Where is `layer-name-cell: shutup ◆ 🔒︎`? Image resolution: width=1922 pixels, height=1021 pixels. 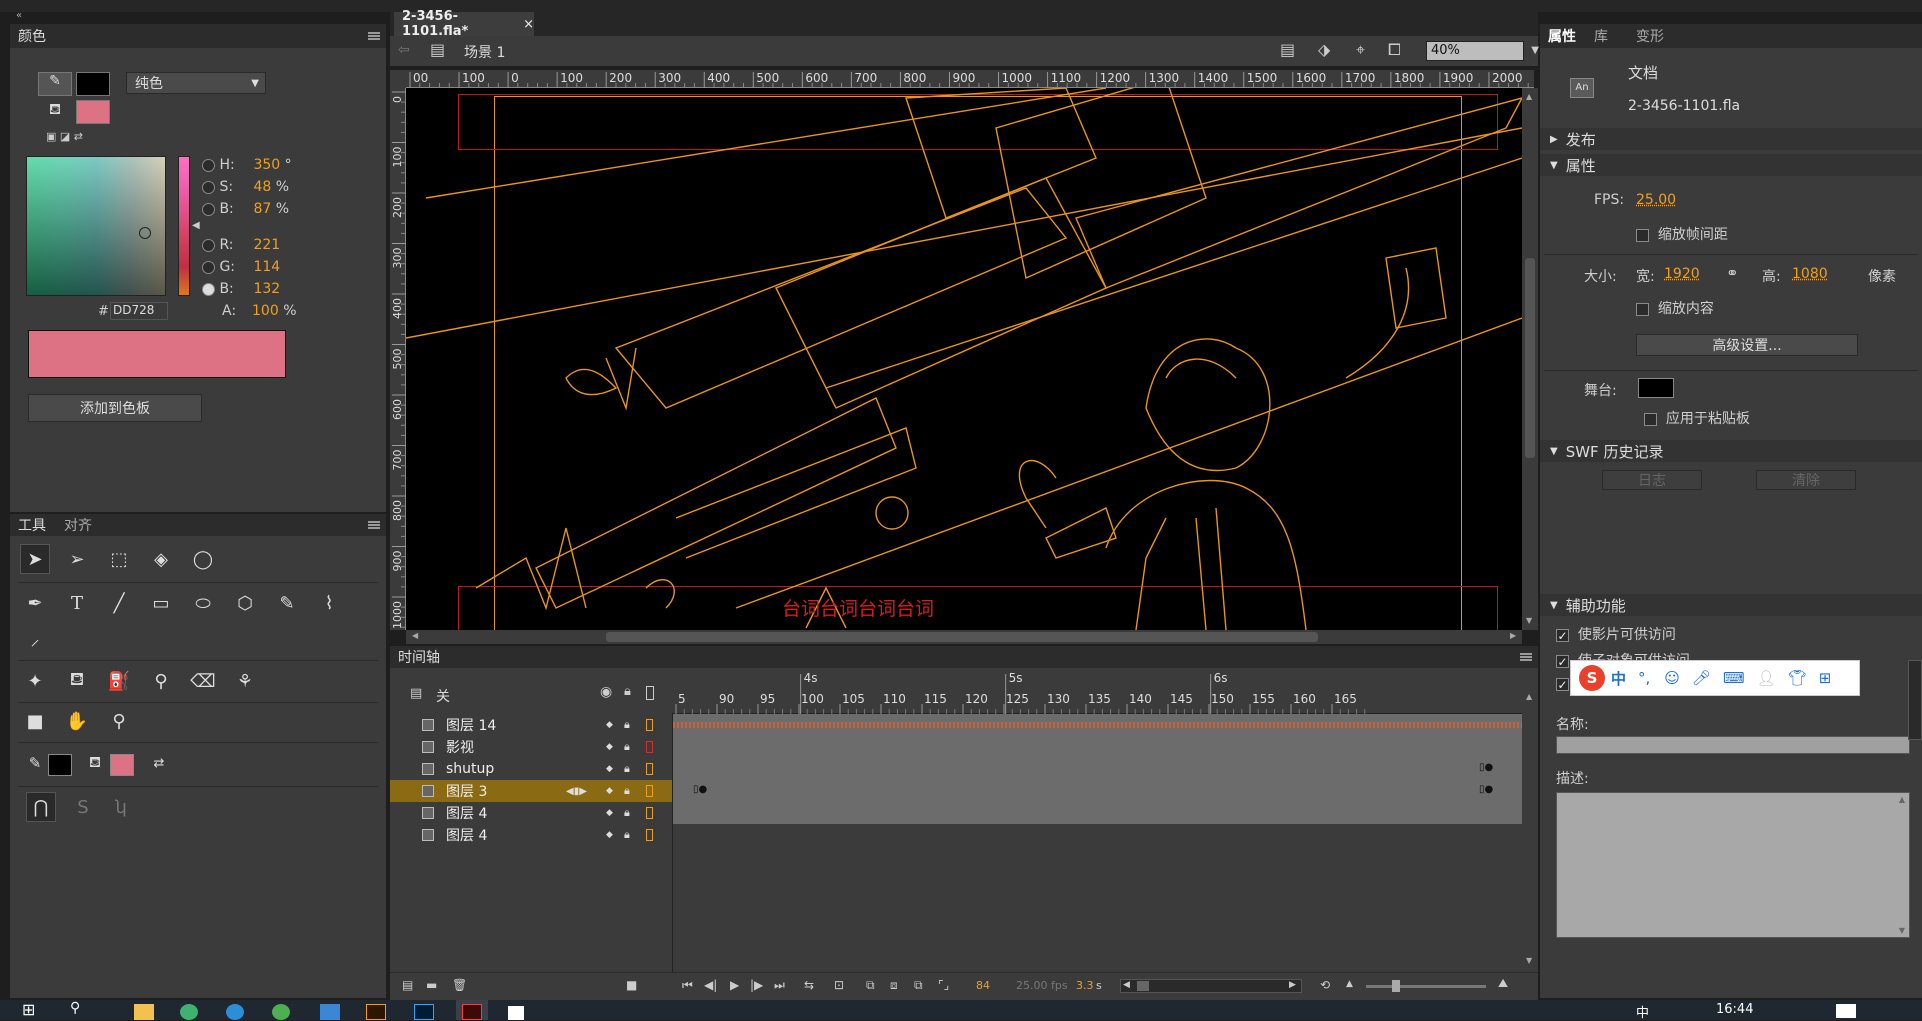 layer-name-cell: shutup ◆ 🔒︎ is located at coordinates (531, 769).